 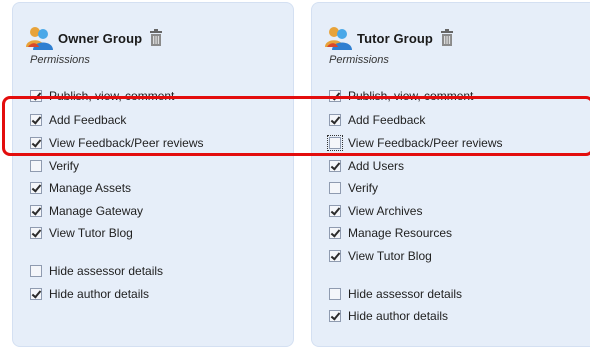 I want to click on permission-item: Manage Assets, so click(x=80, y=188).